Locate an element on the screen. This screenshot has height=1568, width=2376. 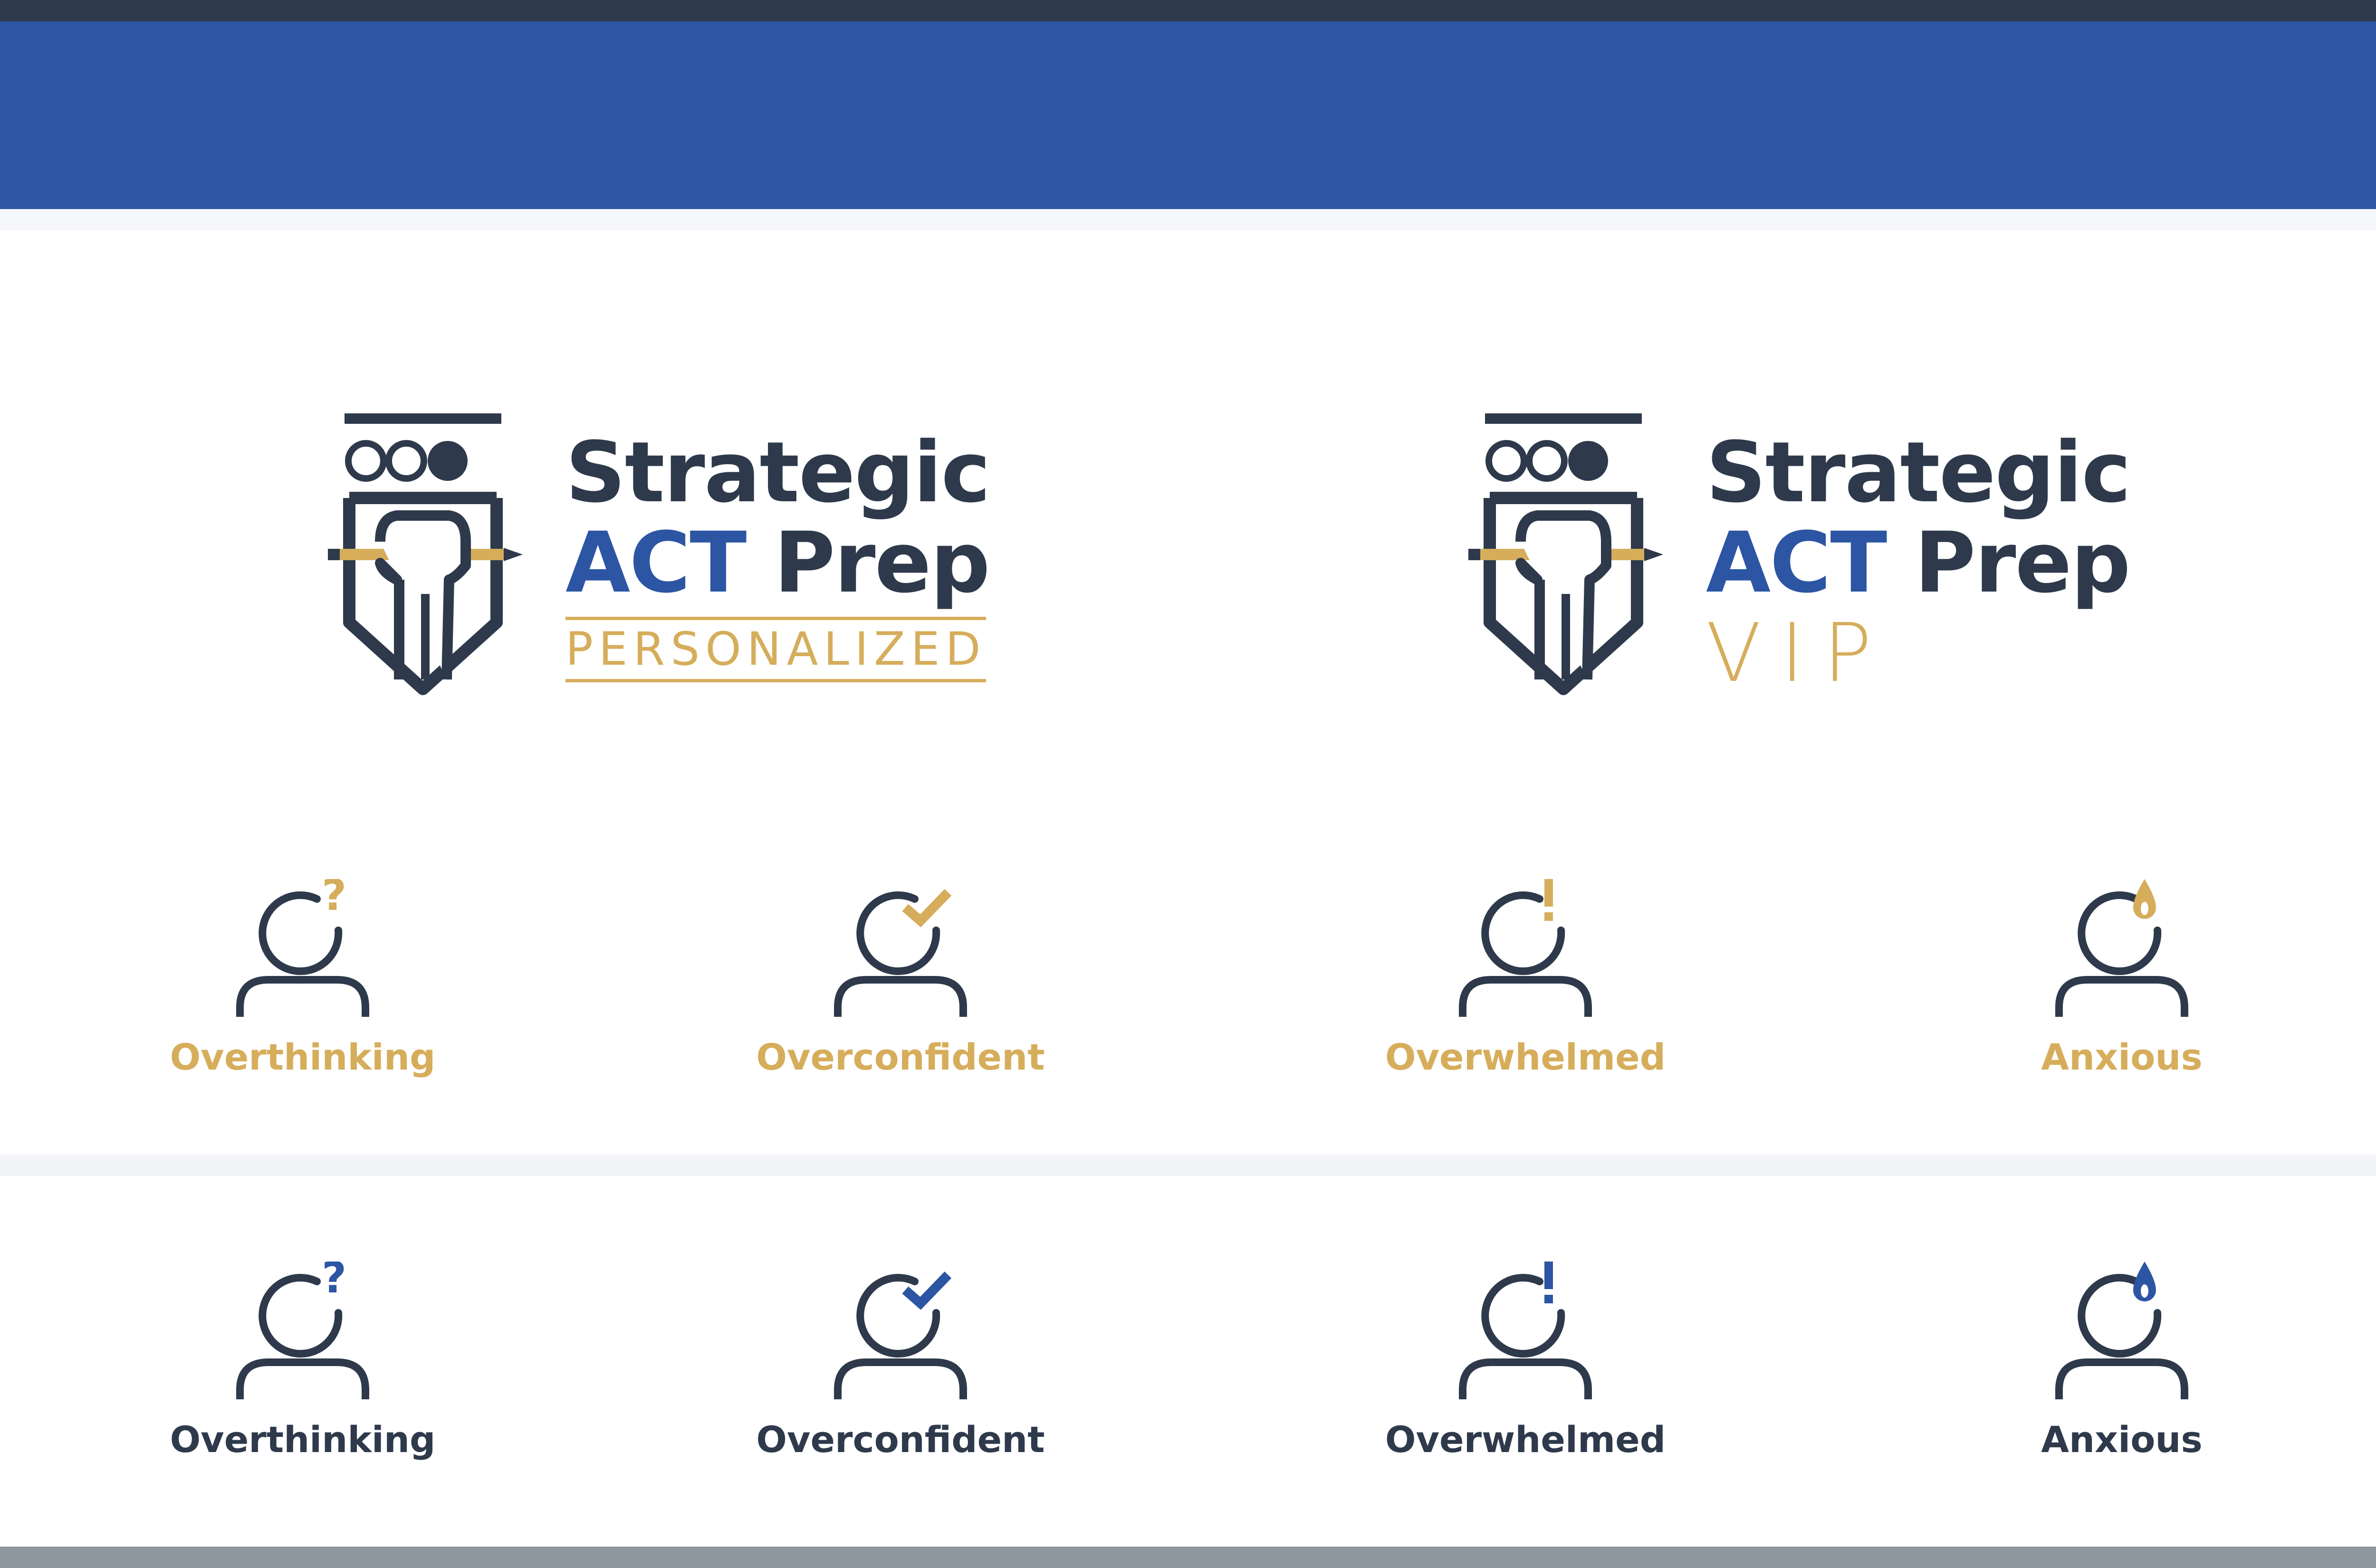
icon-overconfident-dark: Overconfident is located at coordinates (900, 1381).